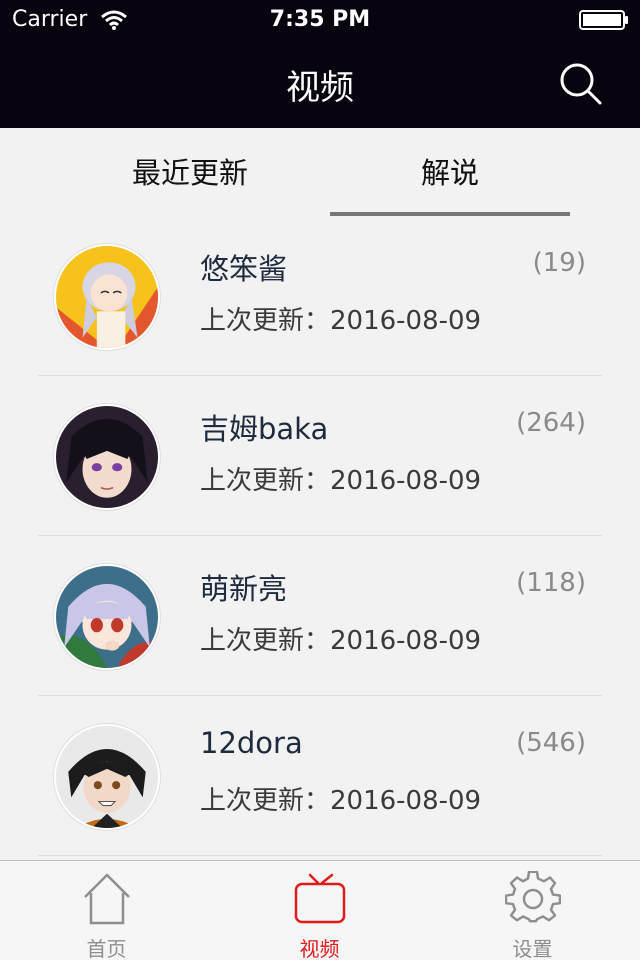 This screenshot has width=640, height=960. I want to click on top-bar: Carrier 7:35 PM 视频, so click(320, 64).